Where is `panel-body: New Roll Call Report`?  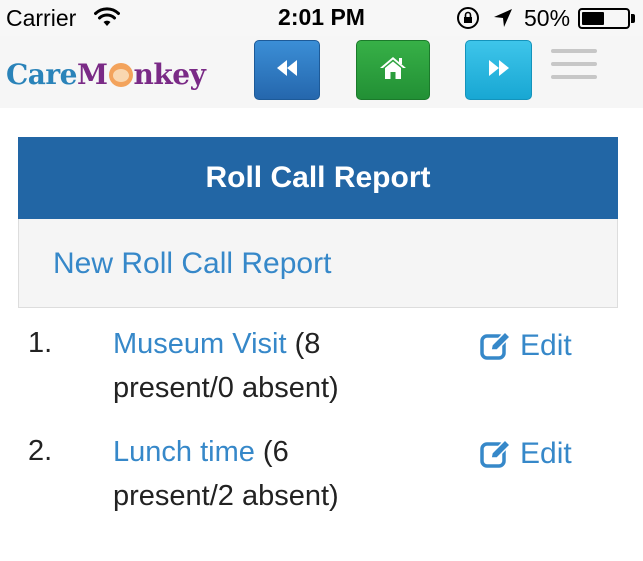 panel-body: New Roll Call Report is located at coordinates (318, 263).